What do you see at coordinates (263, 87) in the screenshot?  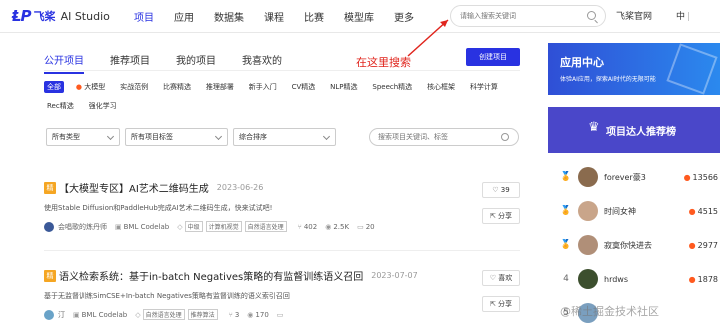 I see `category-beginner: 新手入门` at bounding box center [263, 87].